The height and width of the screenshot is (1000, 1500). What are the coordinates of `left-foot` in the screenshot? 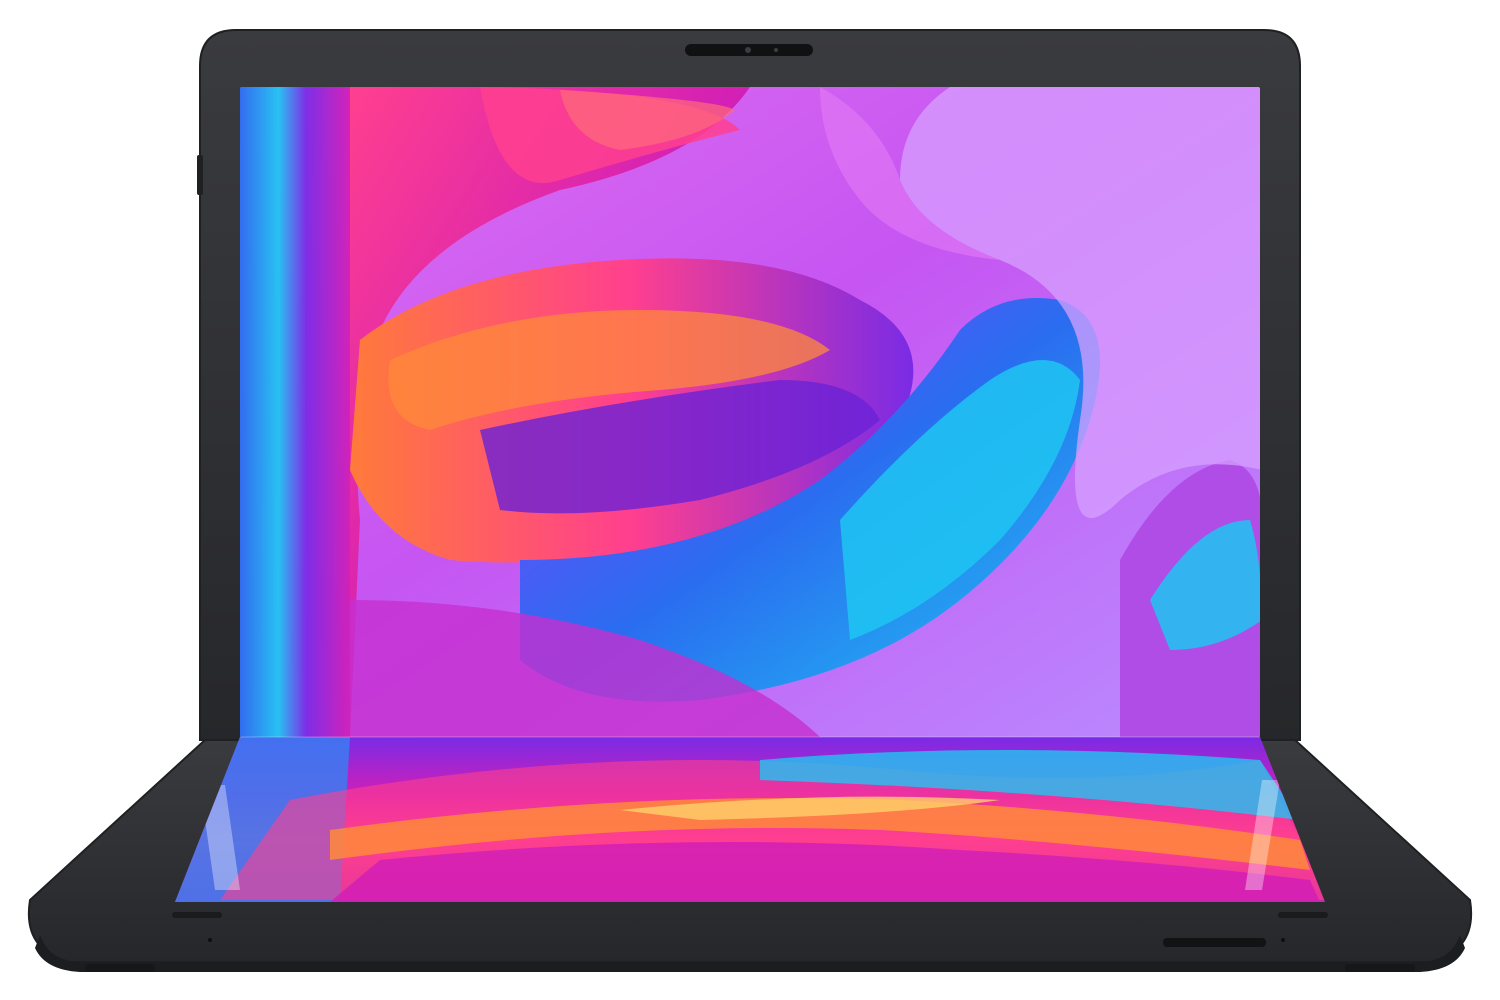 It's located at (120, 968).